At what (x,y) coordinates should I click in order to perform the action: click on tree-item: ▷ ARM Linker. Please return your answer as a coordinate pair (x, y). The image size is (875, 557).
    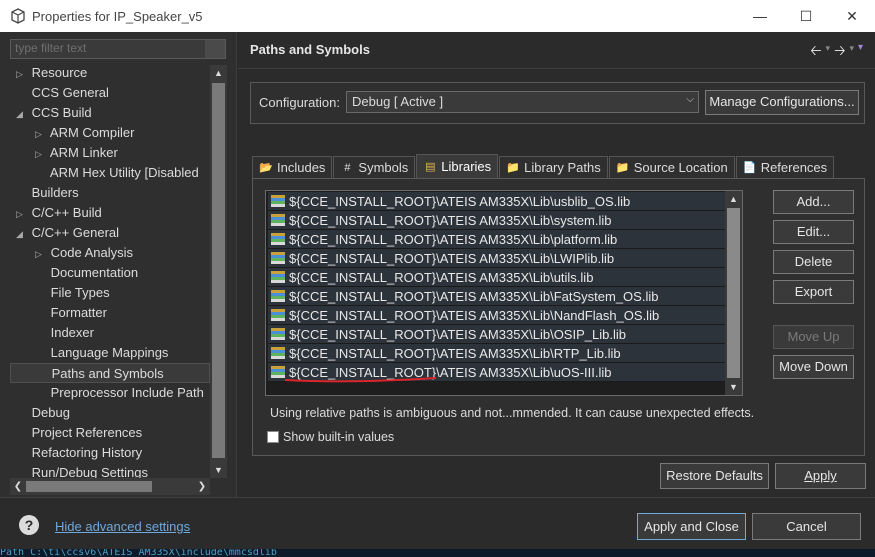
    Looking at the image, I should click on (110, 153).